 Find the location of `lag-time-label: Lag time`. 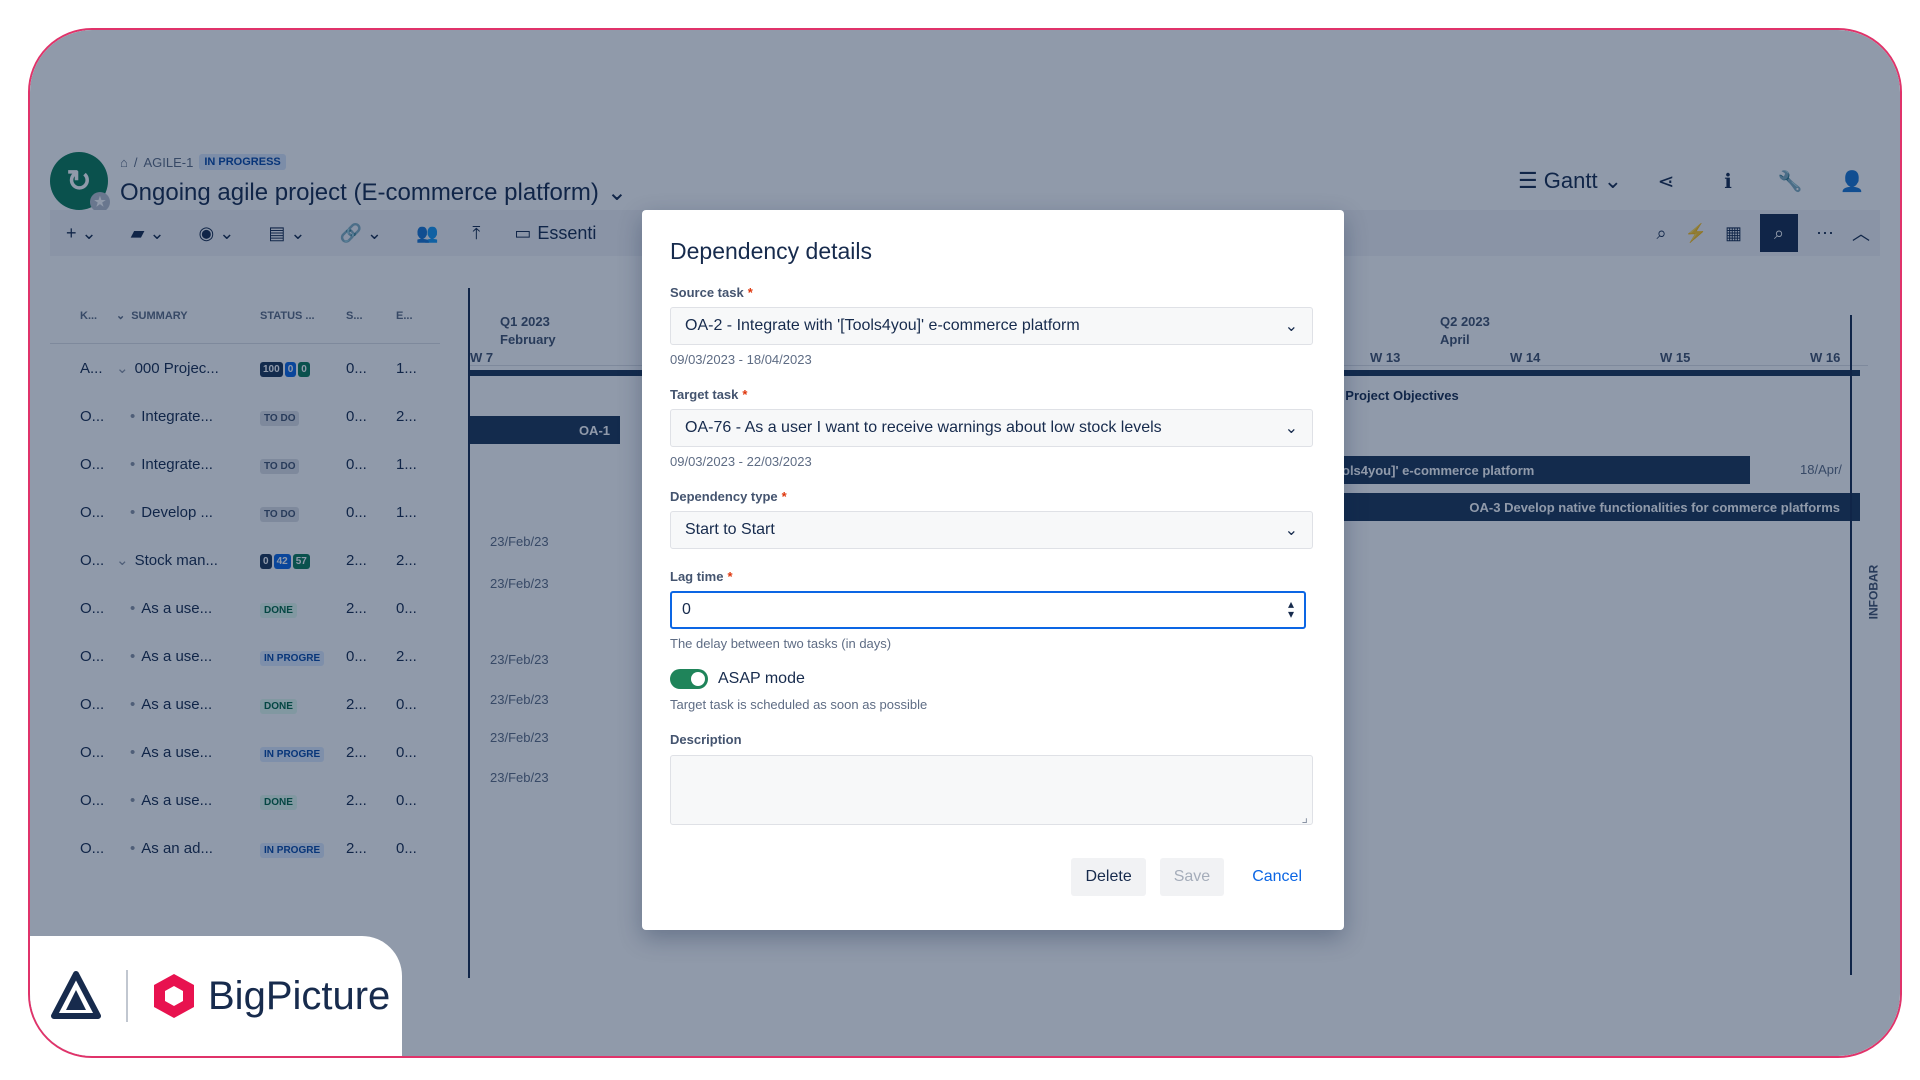

lag-time-label: Lag time is located at coordinates (697, 576).